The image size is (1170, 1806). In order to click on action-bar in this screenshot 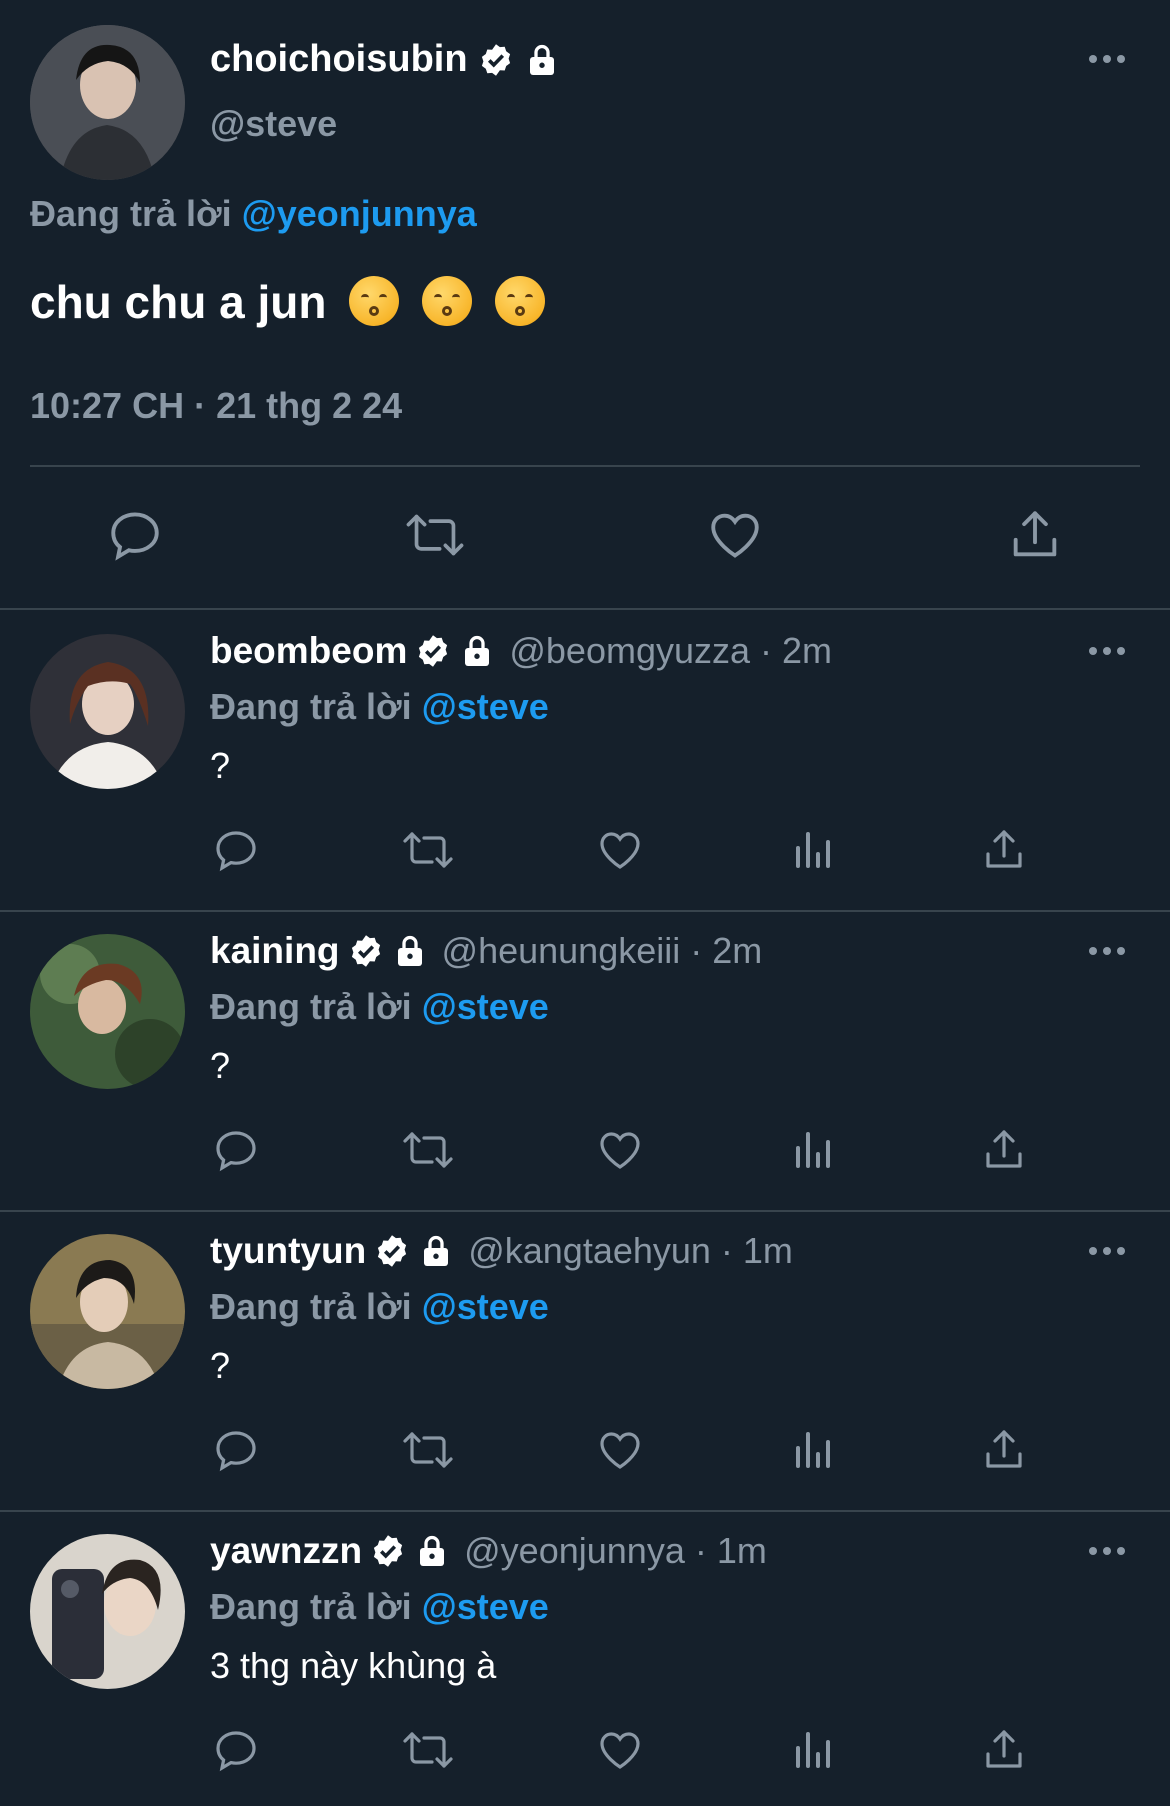, I will do `click(585, 540)`.